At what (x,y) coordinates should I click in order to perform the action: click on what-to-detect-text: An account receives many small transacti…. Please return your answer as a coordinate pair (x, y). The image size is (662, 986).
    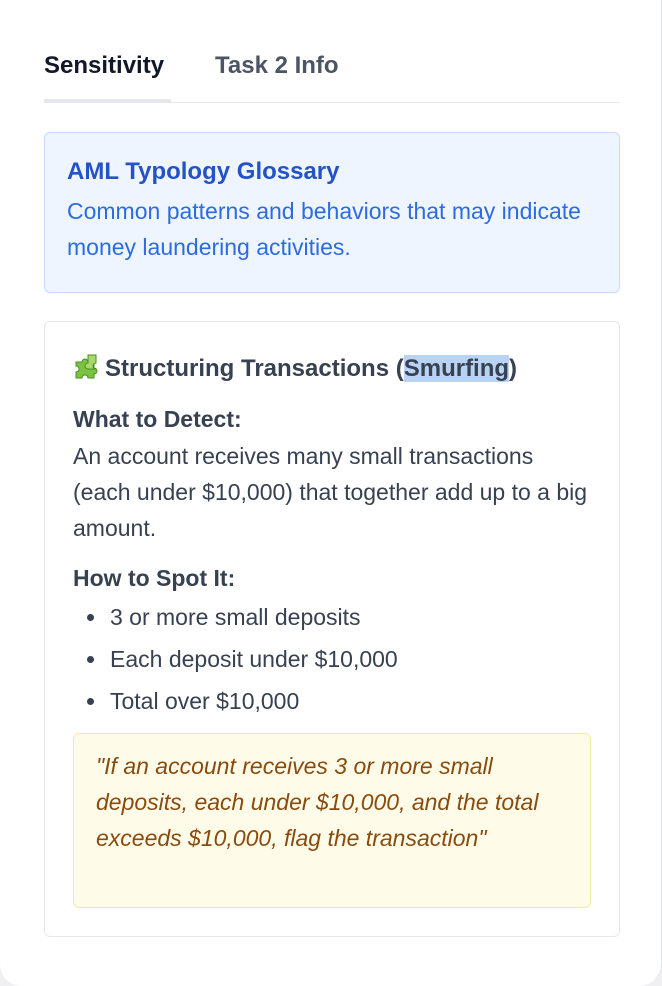
    Looking at the image, I should click on (330, 492).